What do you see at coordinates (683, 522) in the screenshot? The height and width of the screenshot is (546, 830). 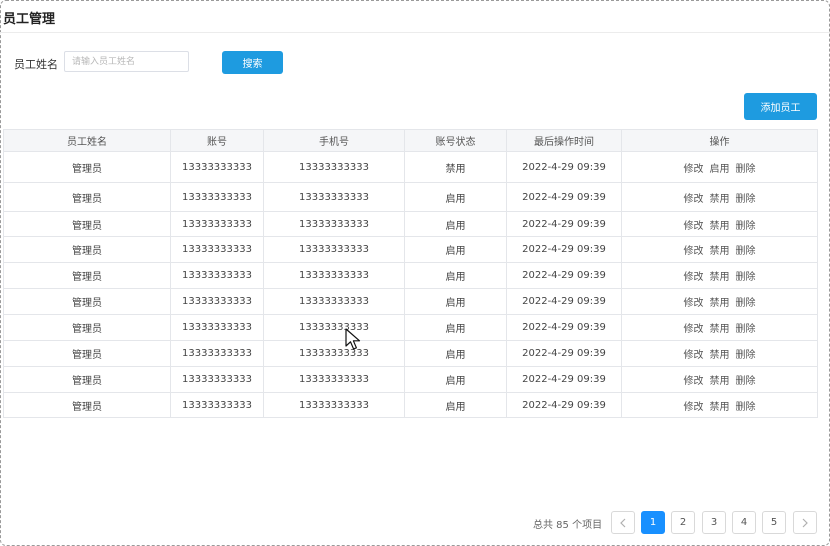 I see `page-button-2: 2` at bounding box center [683, 522].